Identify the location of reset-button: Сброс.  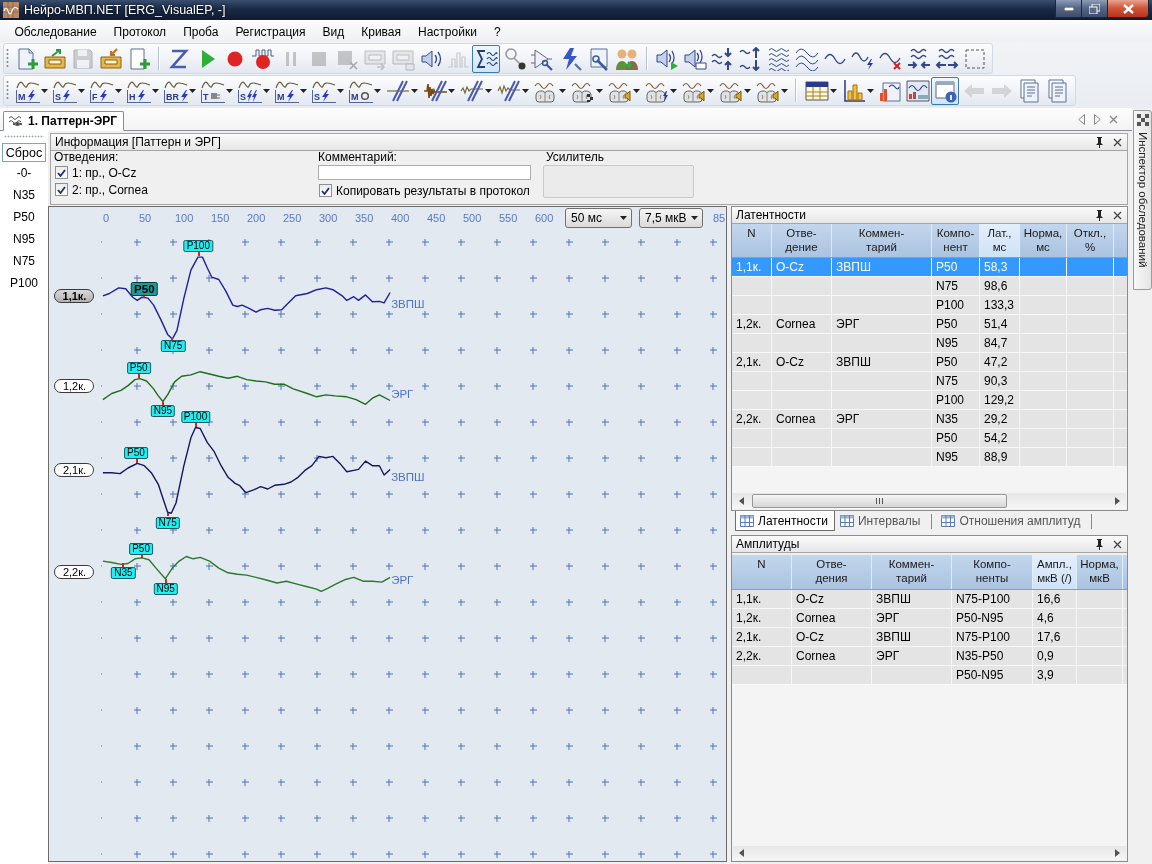
(24, 152).